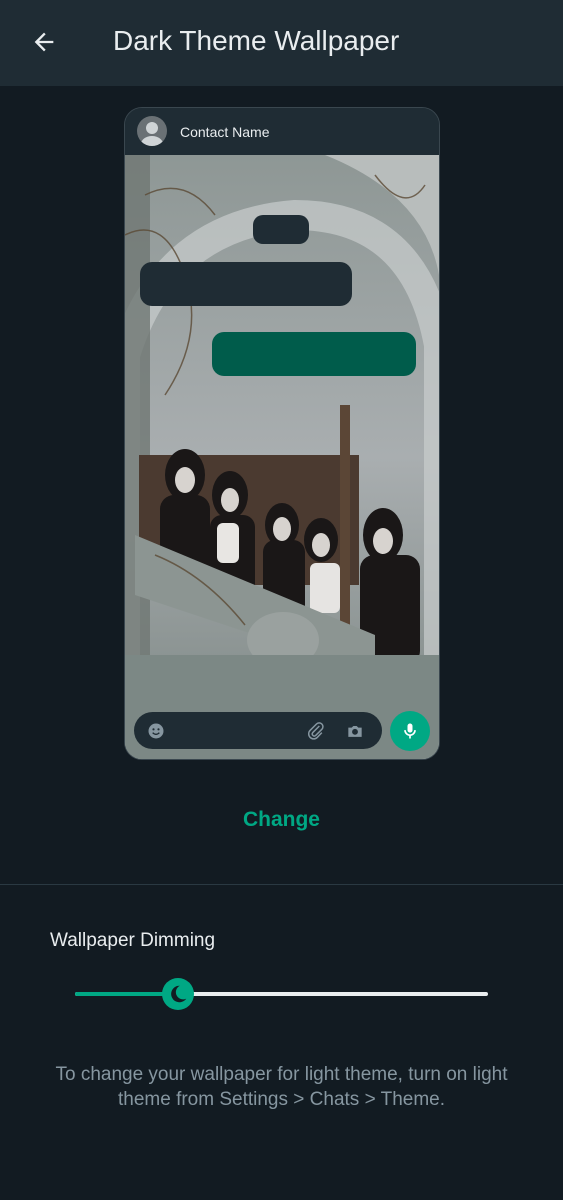 This screenshot has height=1200, width=563. I want to click on mic-icon, so click(410, 731).